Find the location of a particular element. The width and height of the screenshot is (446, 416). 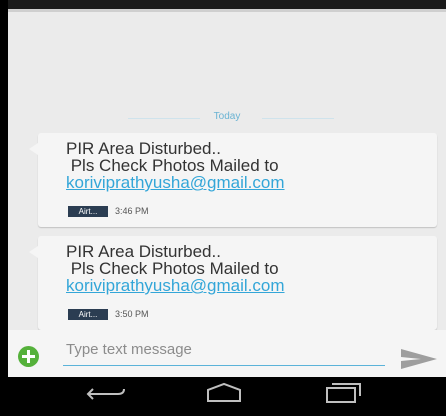

date-divider: Today is located at coordinates (227, 118).